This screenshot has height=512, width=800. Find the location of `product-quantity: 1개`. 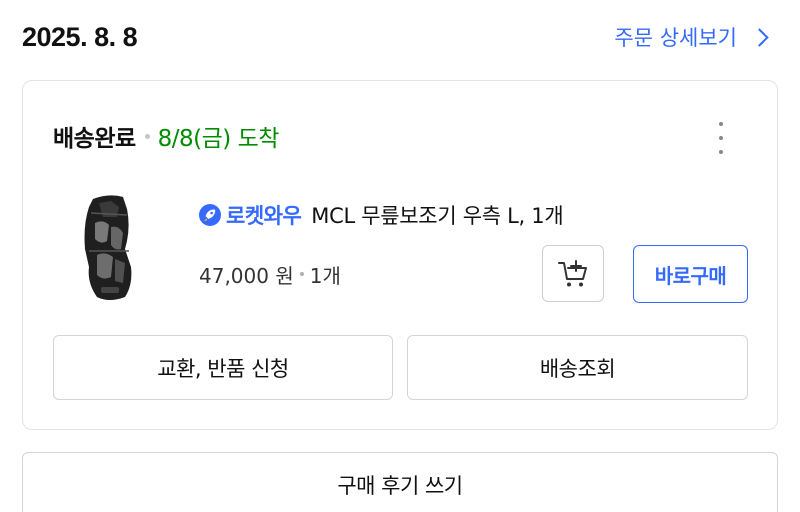

product-quantity: 1개 is located at coordinates (325, 275).